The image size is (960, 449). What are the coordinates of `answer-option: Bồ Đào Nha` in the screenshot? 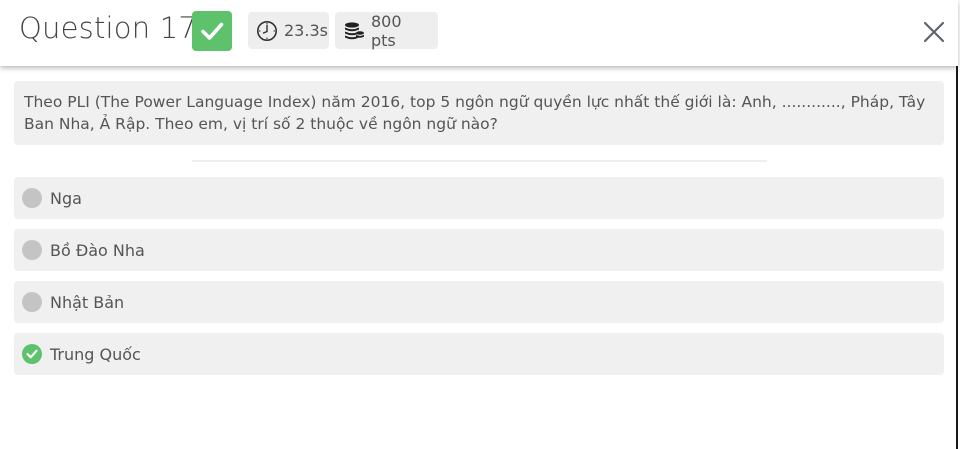 It's located at (479, 250).